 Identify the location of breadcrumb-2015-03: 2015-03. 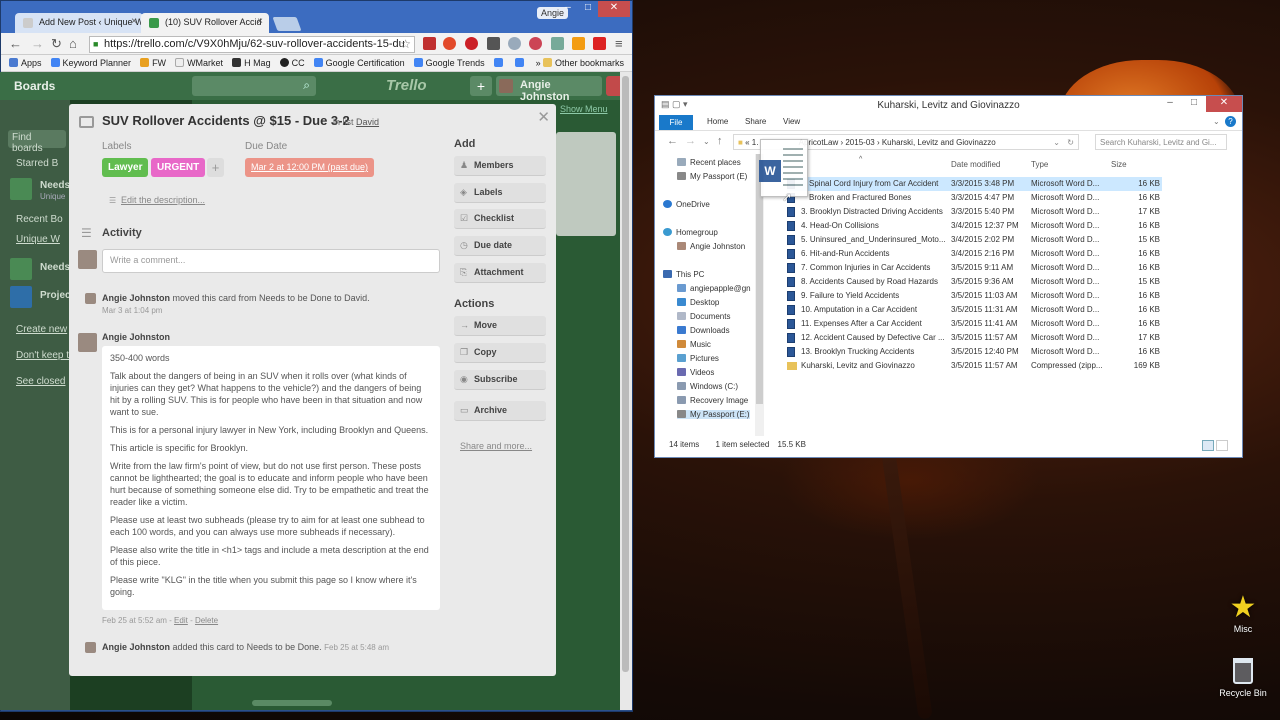
(859, 142).